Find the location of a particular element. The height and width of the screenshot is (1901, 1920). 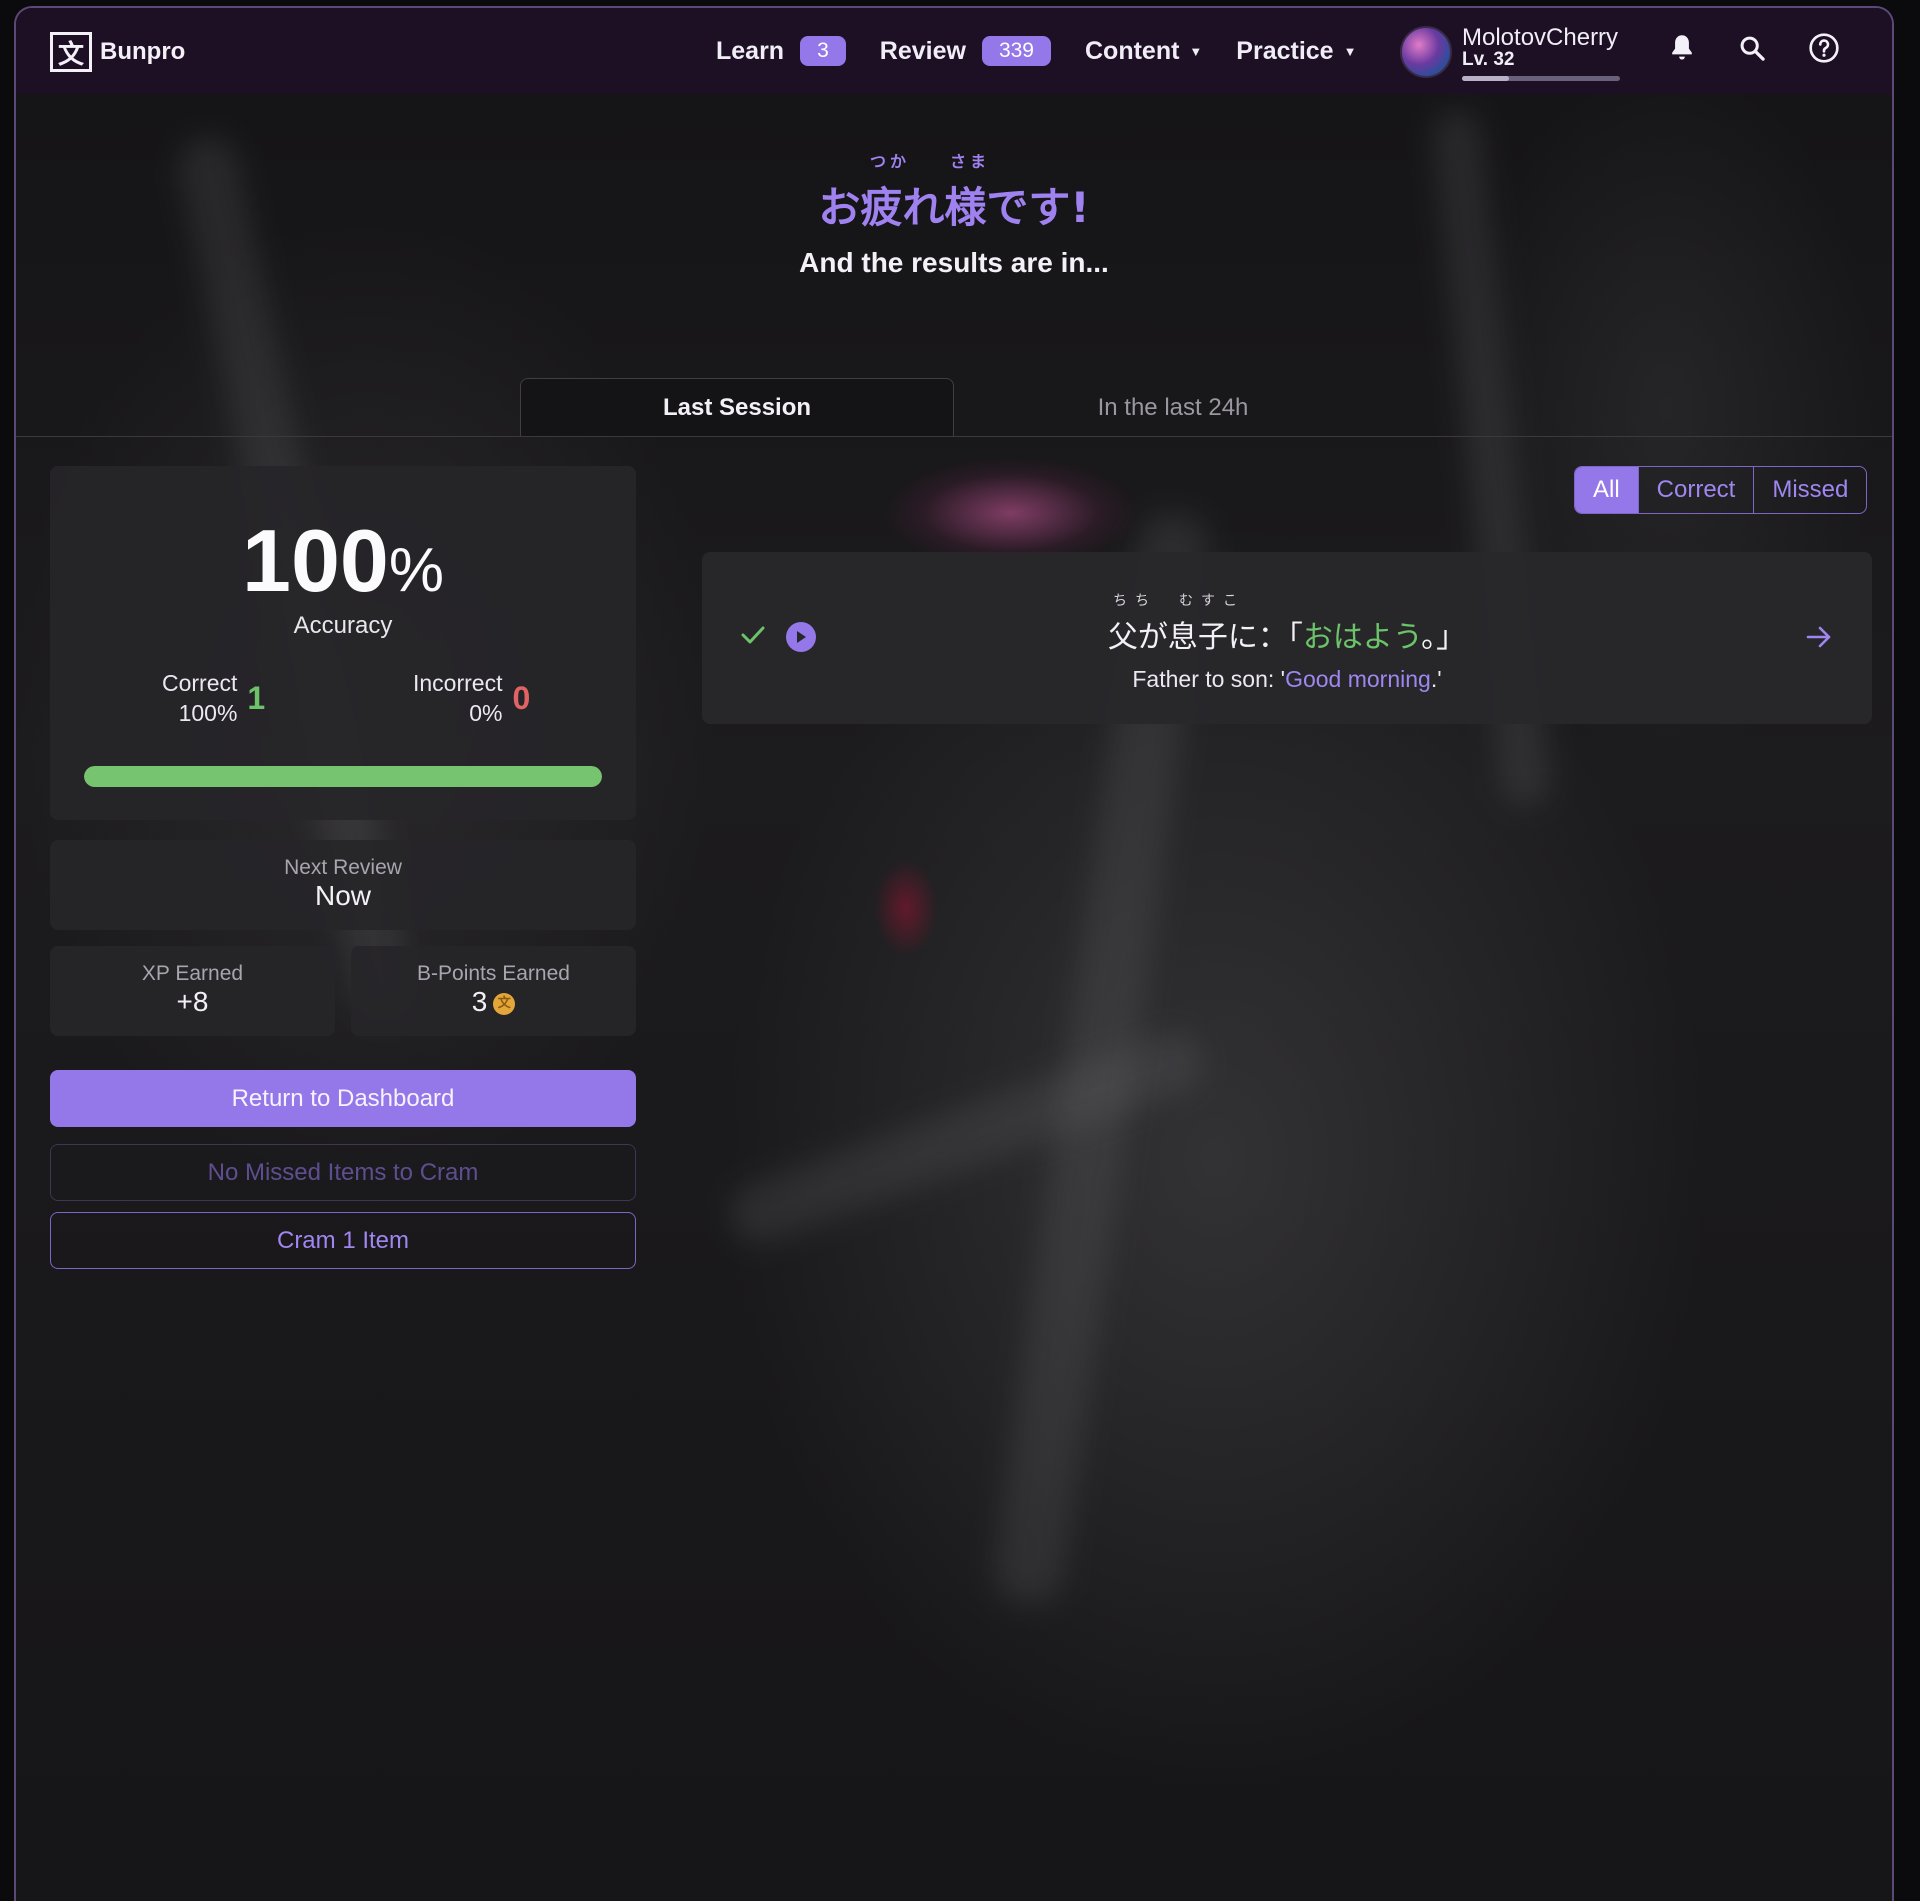

bell-icon is located at coordinates (1682, 48).